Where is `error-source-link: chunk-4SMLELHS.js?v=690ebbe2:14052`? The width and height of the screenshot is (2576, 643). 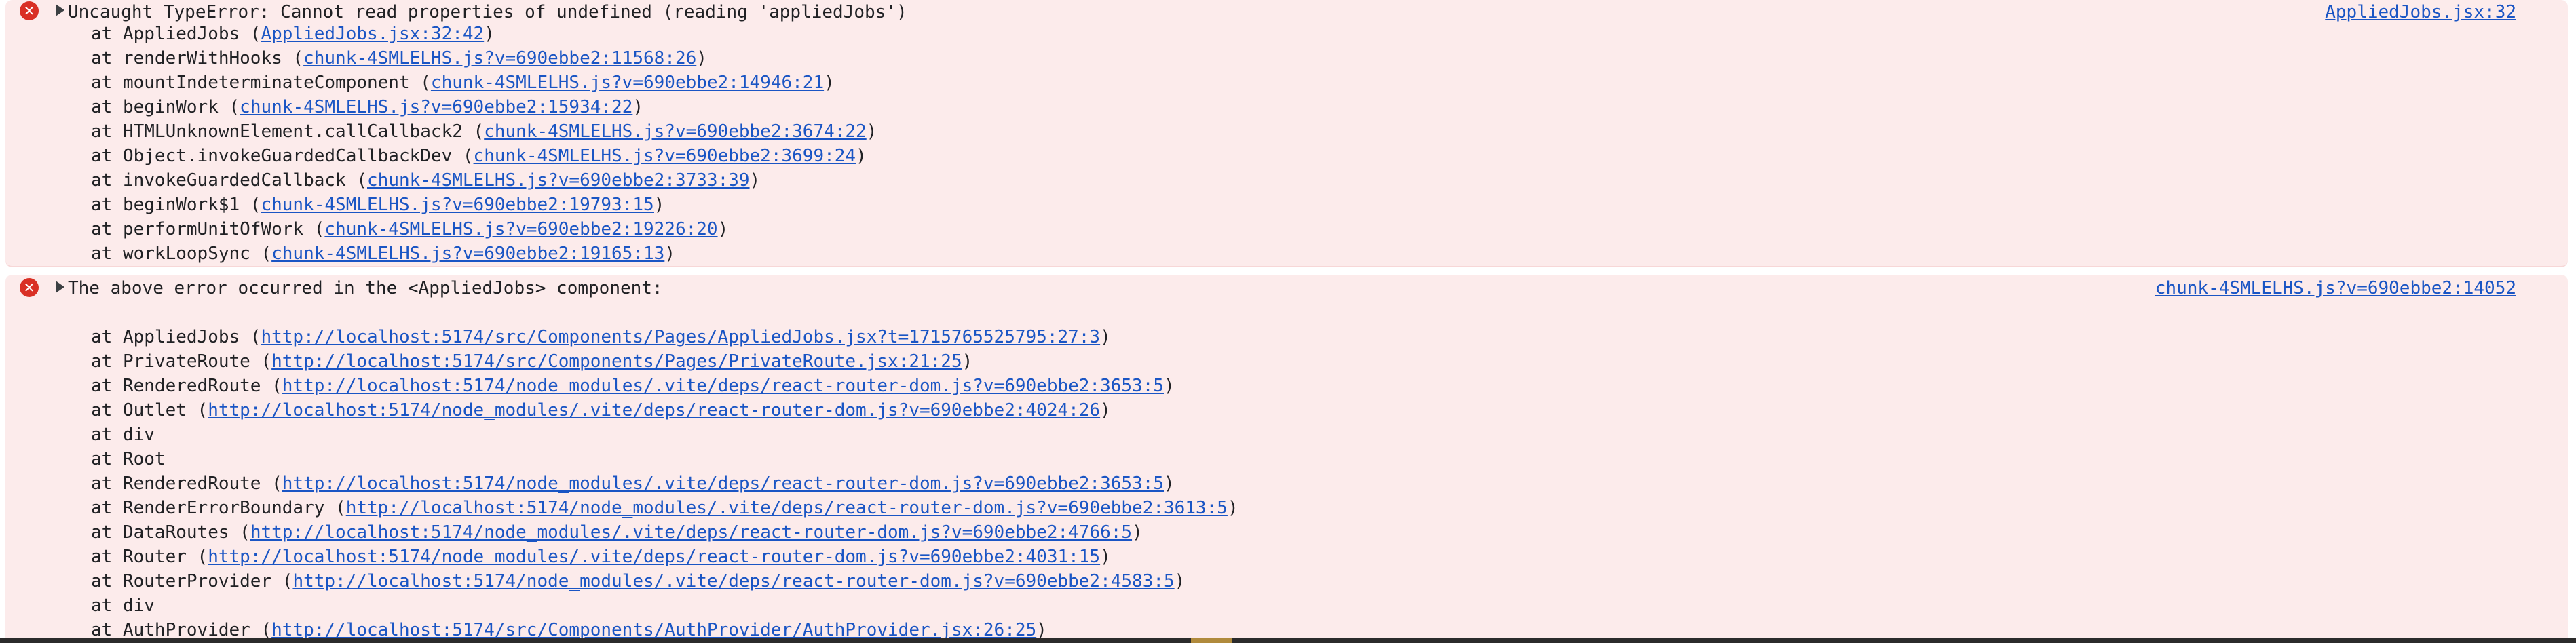 error-source-link: chunk-4SMLELHS.js?v=690ebbe2:14052 is located at coordinates (2335, 288).